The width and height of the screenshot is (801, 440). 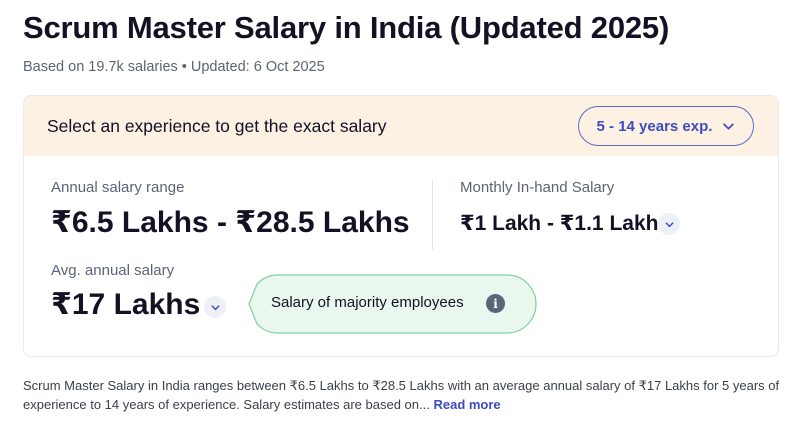 What do you see at coordinates (432, 215) in the screenshot?
I see `divider` at bounding box center [432, 215].